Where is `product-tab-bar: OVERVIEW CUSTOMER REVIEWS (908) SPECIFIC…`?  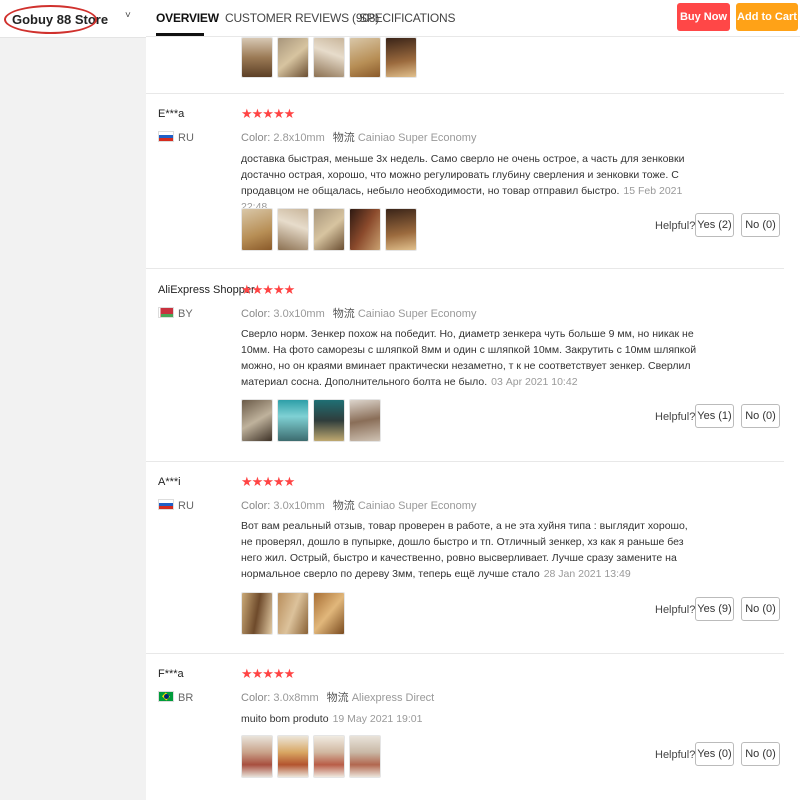 product-tab-bar: OVERVIEW CUSTOMER REVIEWS (908) SPECIFIC… is located at coordinates (473, 18).